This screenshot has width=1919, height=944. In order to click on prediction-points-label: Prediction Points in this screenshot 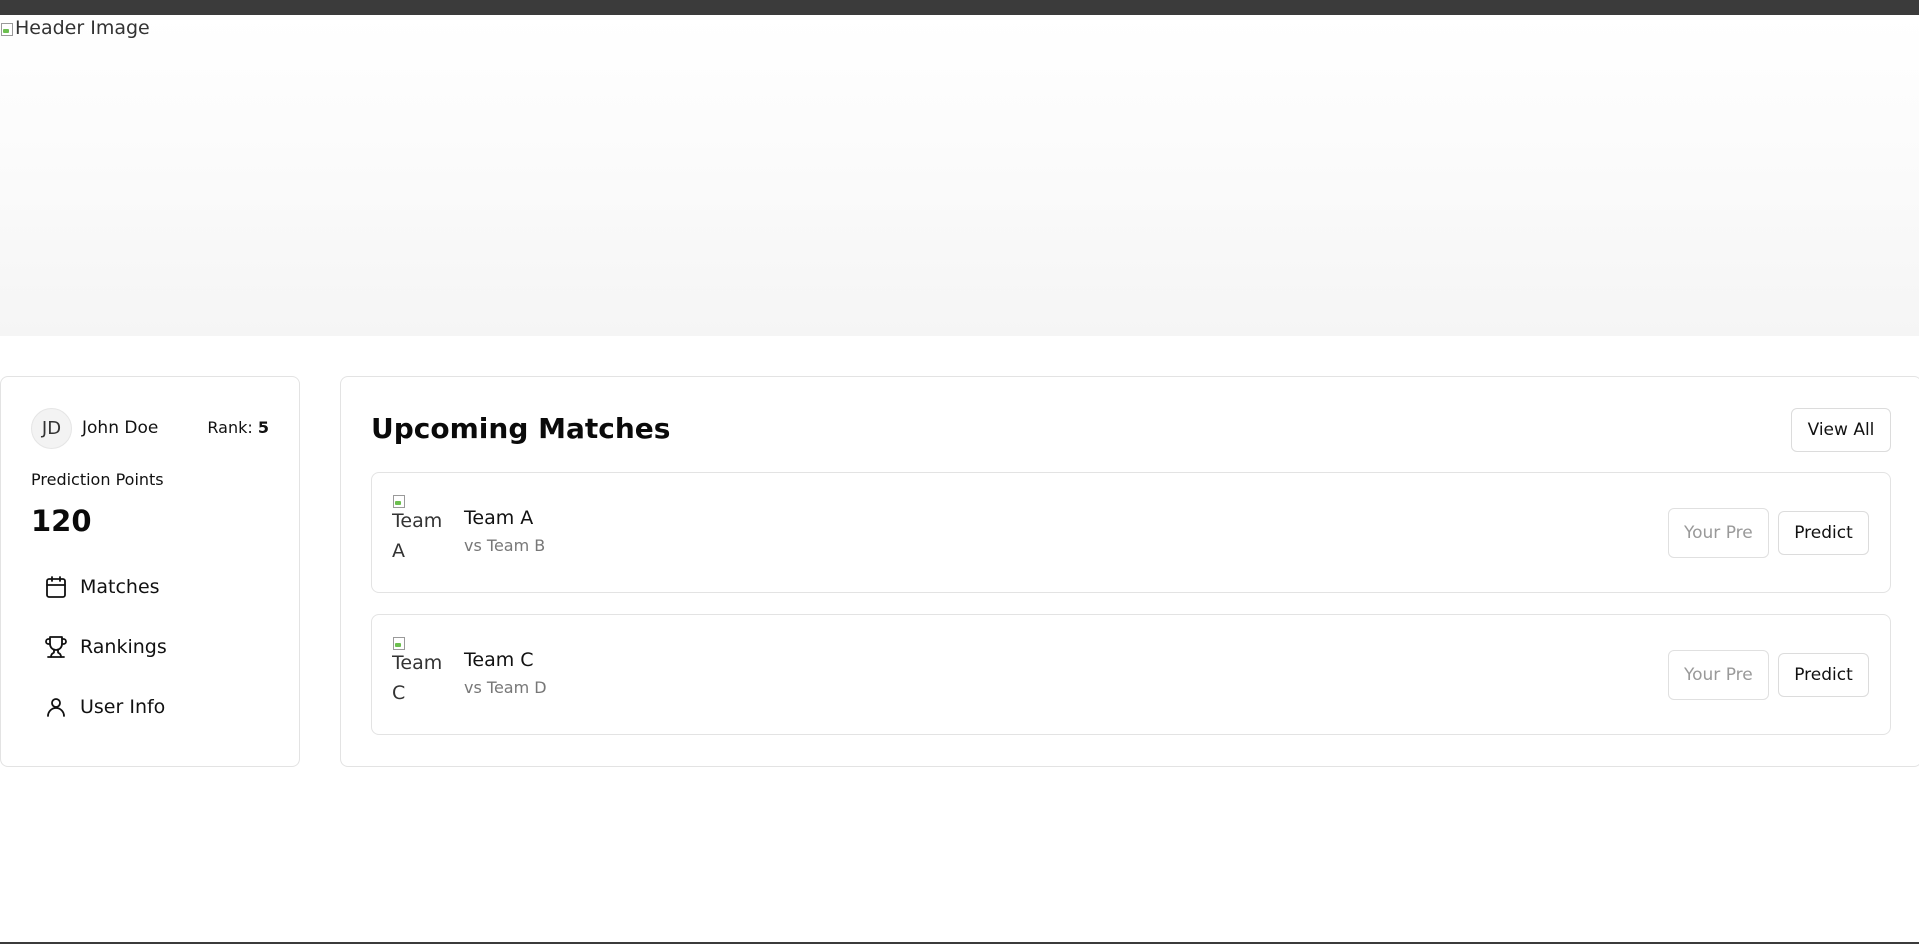, I will do `click(97, 479)`.